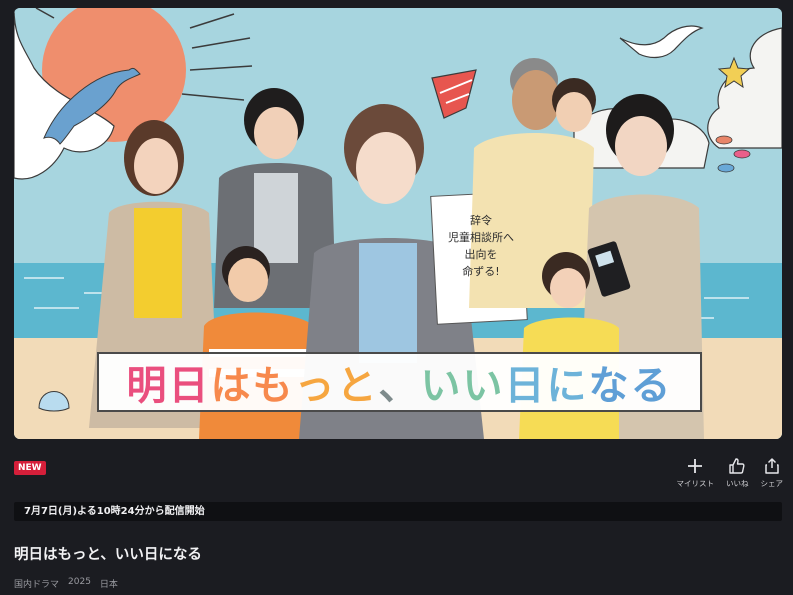  I want to click on like-button: いいね, so click(737, 472).